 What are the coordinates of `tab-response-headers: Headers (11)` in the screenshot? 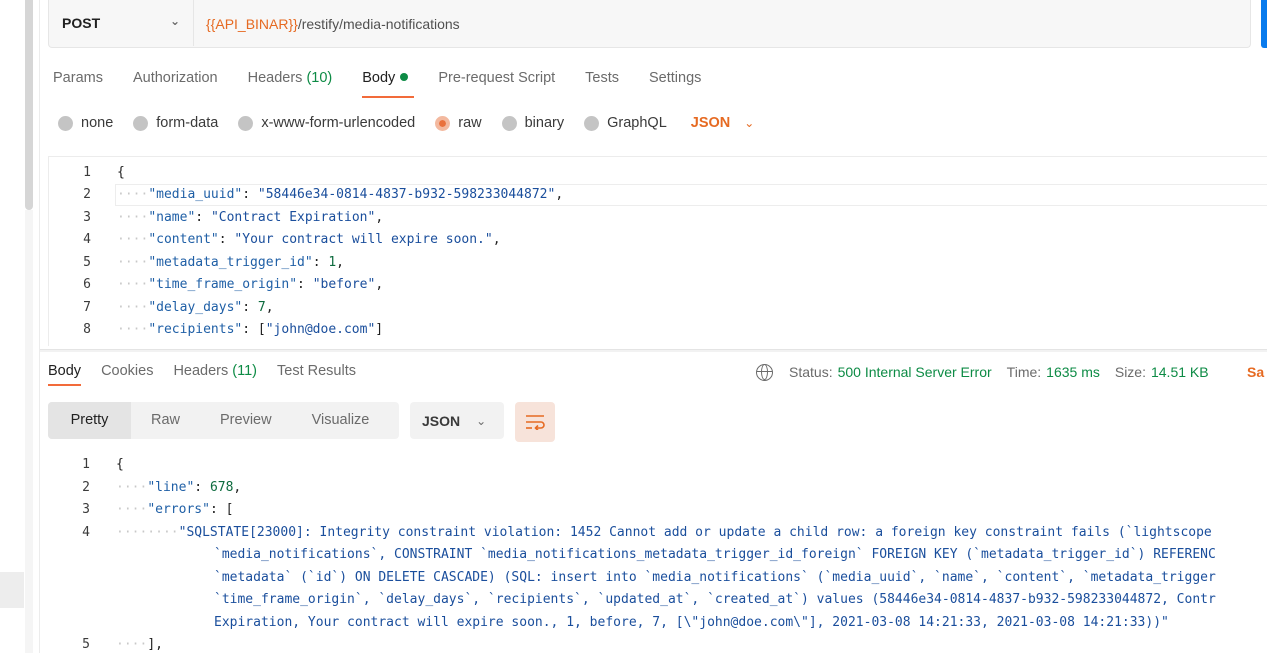 It's located at (215, 373).